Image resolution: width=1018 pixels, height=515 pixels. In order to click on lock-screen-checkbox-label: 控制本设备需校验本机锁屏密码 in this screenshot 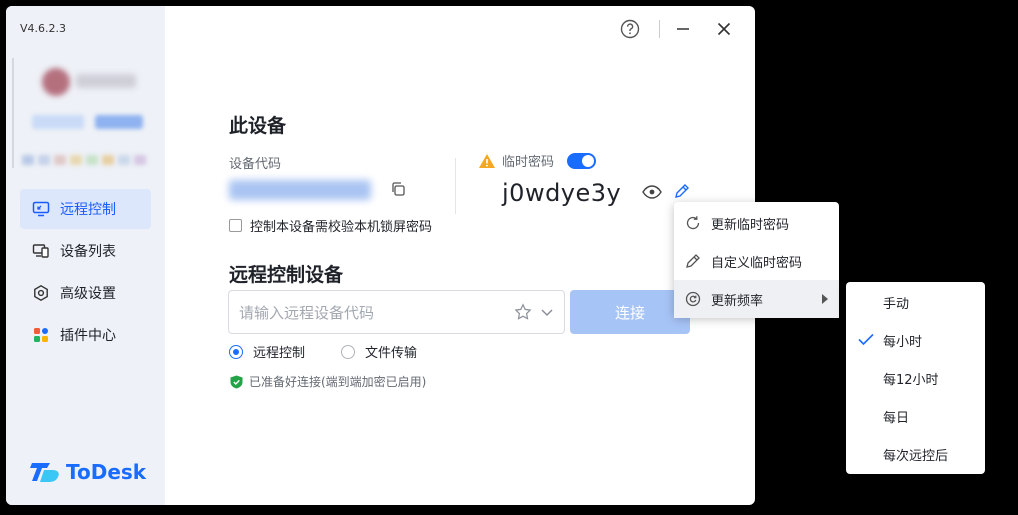, I will do `click(341, 227)`.